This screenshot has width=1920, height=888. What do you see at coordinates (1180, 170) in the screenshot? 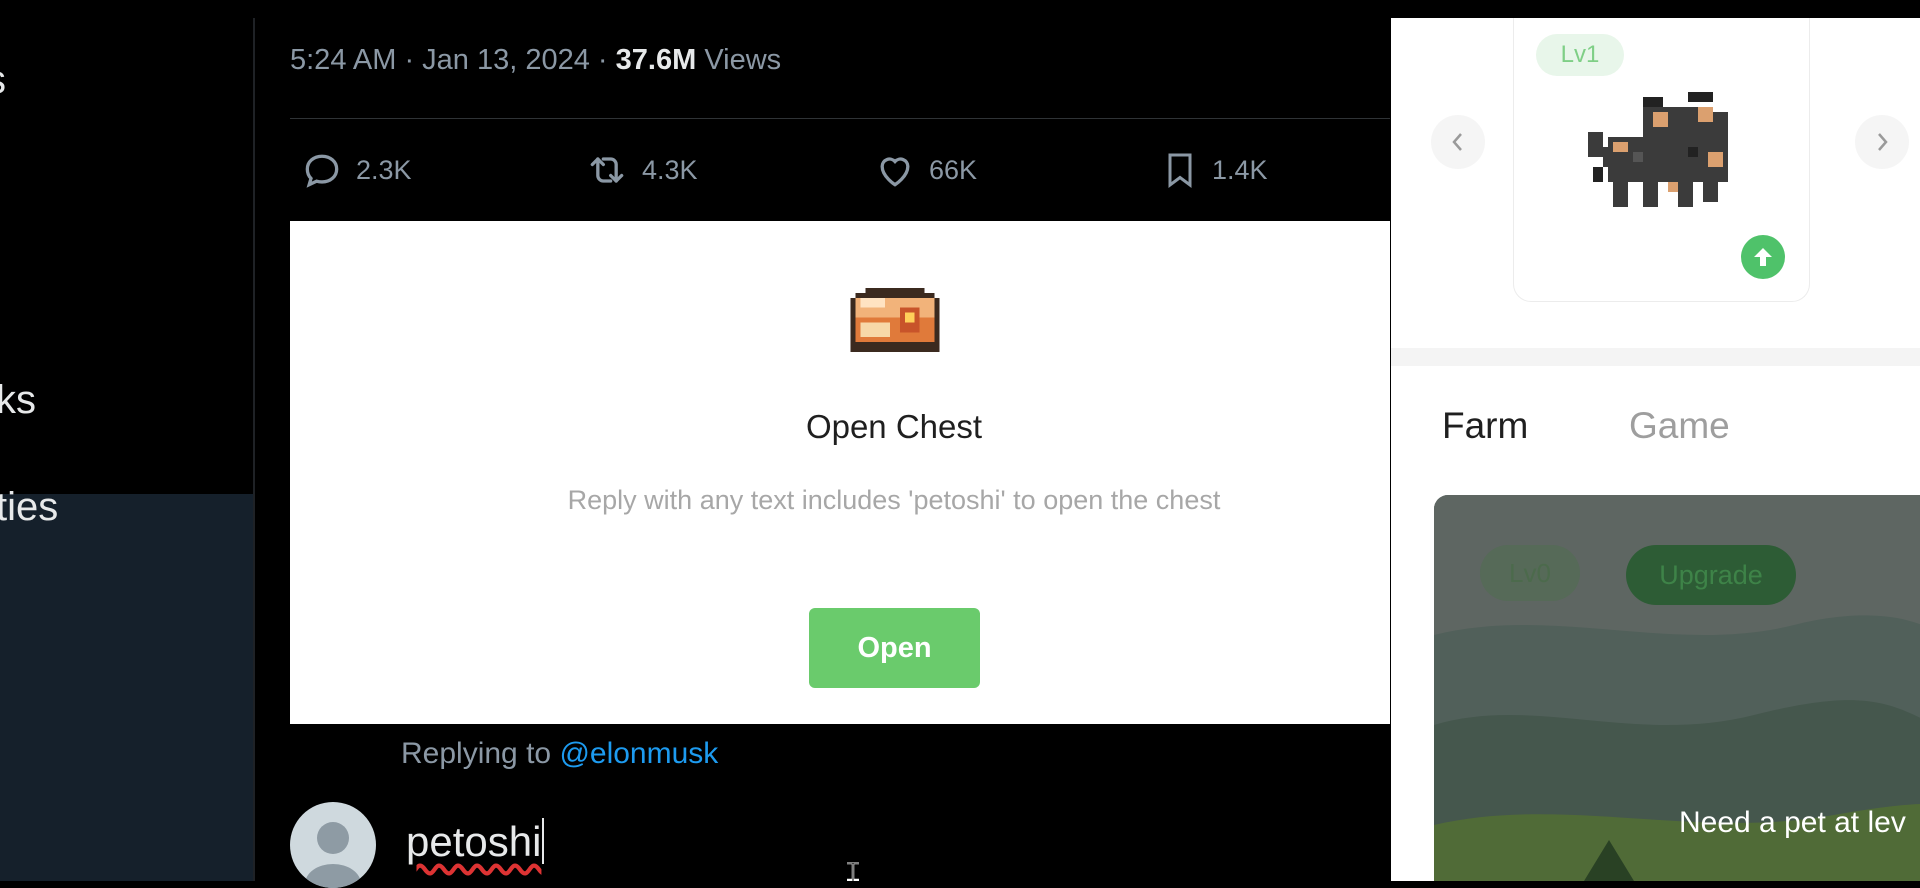
I see `bookmark-icon` at bounding box center [1180, 170].